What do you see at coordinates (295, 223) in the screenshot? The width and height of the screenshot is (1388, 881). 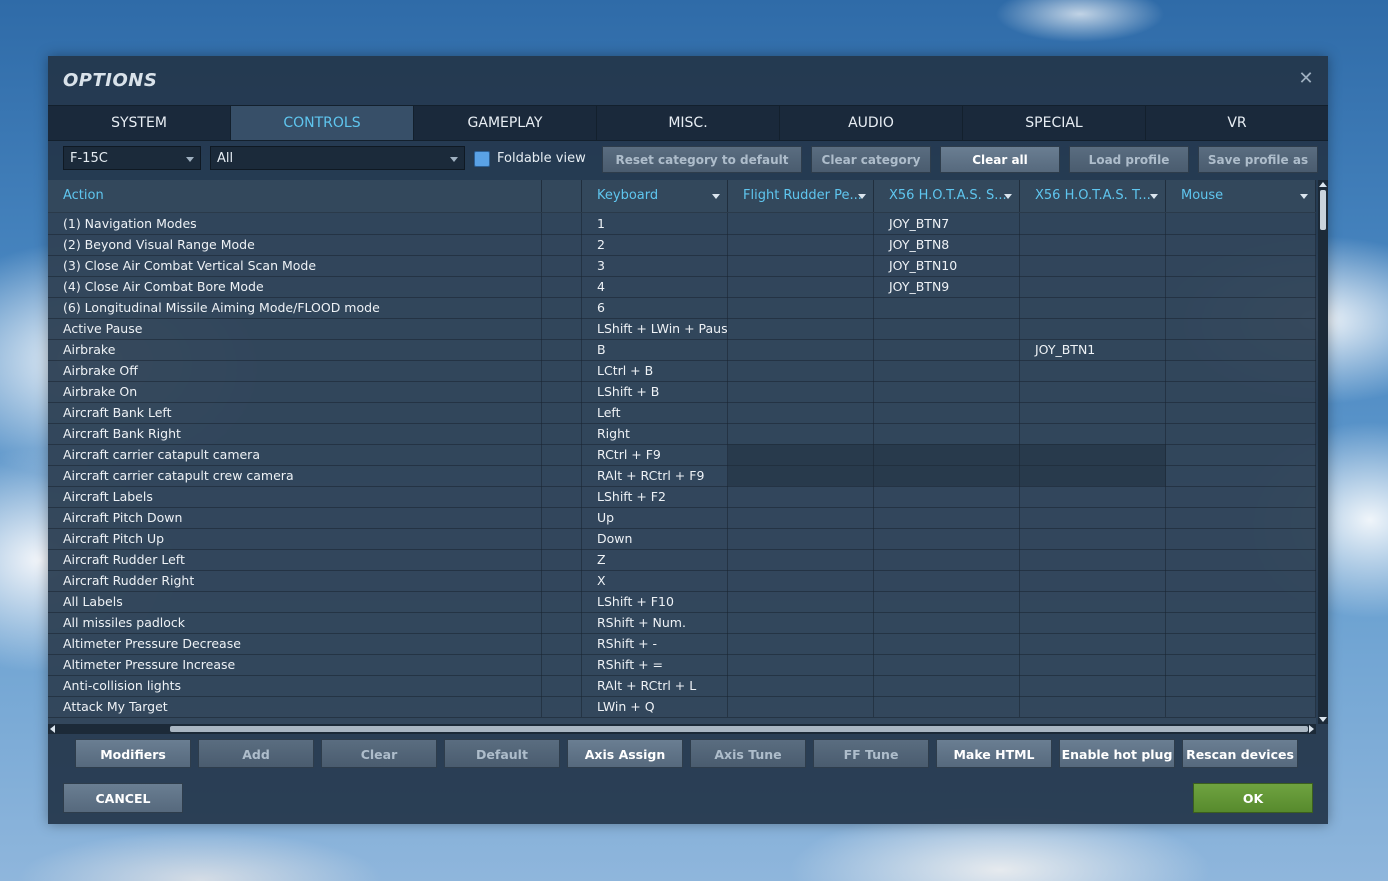 I see `action-cell: (1) Navigation Modes` at bounding box center [295, 223].